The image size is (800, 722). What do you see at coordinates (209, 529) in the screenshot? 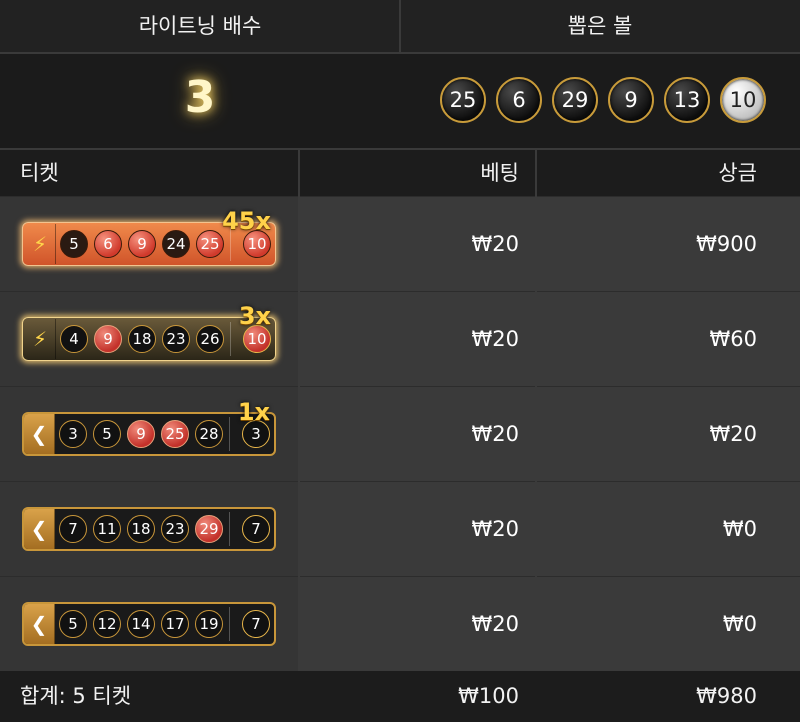
I see `ticket-ball: 29` at bounding box center [209, 529].